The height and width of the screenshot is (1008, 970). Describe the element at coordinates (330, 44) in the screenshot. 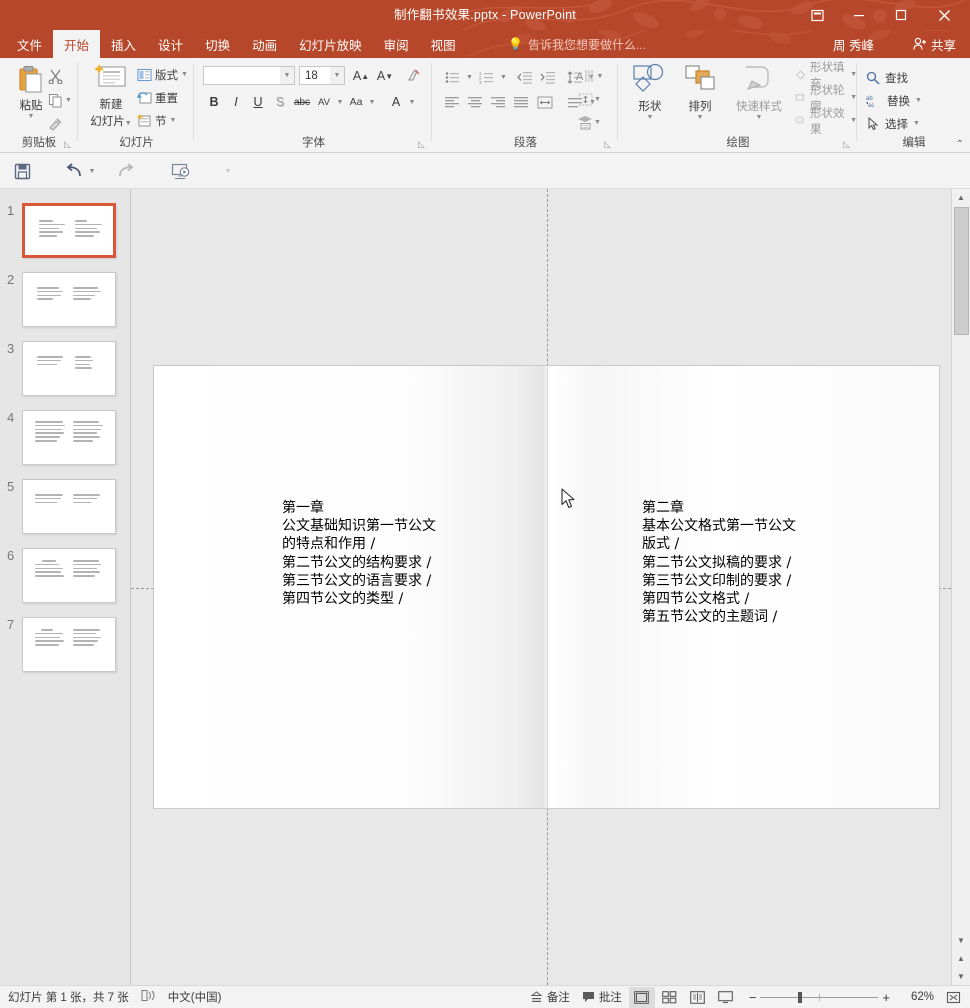

I see `tab-slideshow: 幻灯片放映` at that location.